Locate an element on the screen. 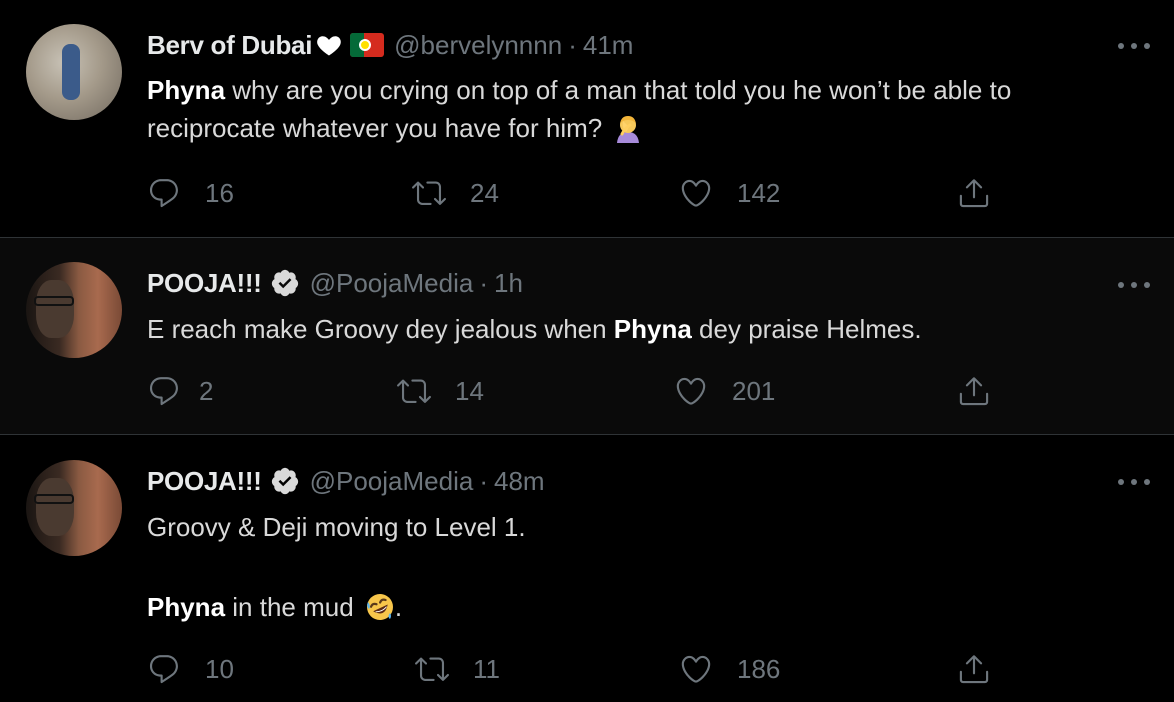 The height and width of the screenshot is (702, 1174). timestamp: 1h is located at coordinates (508, 283).